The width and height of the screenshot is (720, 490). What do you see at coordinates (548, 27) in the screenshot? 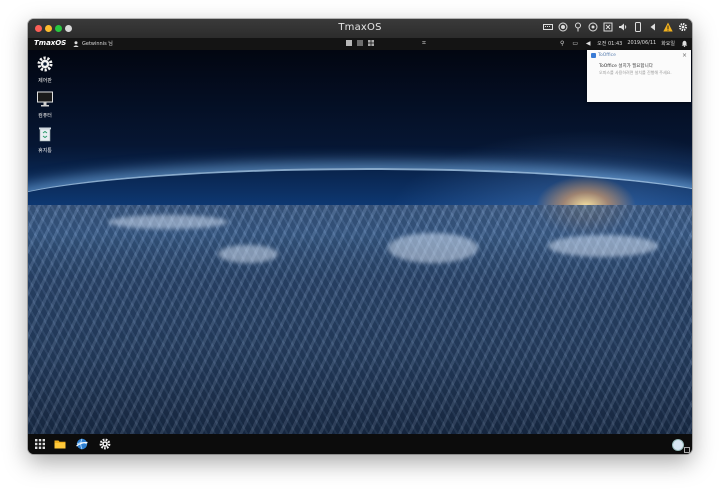
I see `keyboard-icon` at bounding box center [548, 27].